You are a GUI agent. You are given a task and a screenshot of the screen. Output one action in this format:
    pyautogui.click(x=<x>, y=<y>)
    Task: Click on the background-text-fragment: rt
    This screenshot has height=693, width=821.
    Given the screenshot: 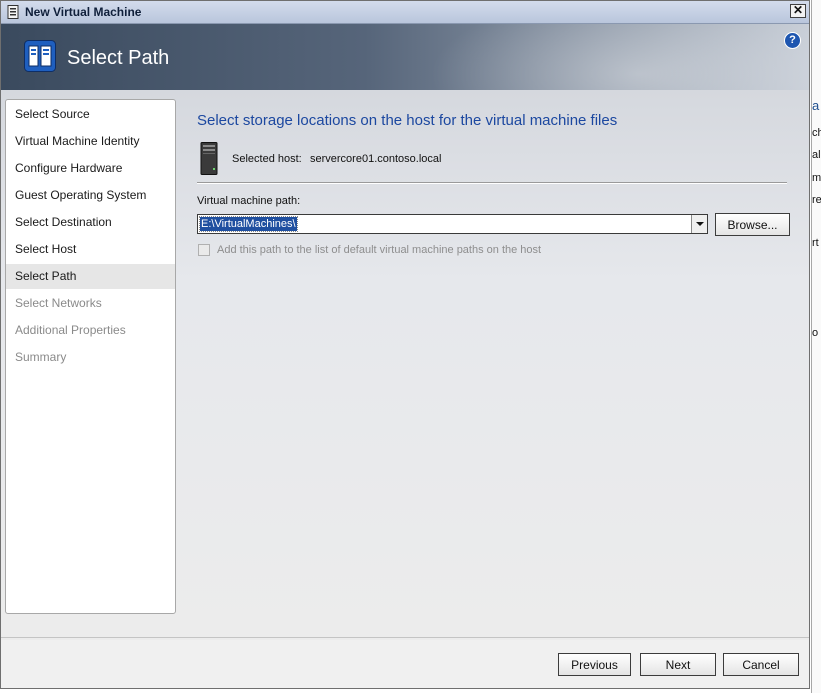 What is the action you would take?
    pyautogui.click(x=815, y=243)
    